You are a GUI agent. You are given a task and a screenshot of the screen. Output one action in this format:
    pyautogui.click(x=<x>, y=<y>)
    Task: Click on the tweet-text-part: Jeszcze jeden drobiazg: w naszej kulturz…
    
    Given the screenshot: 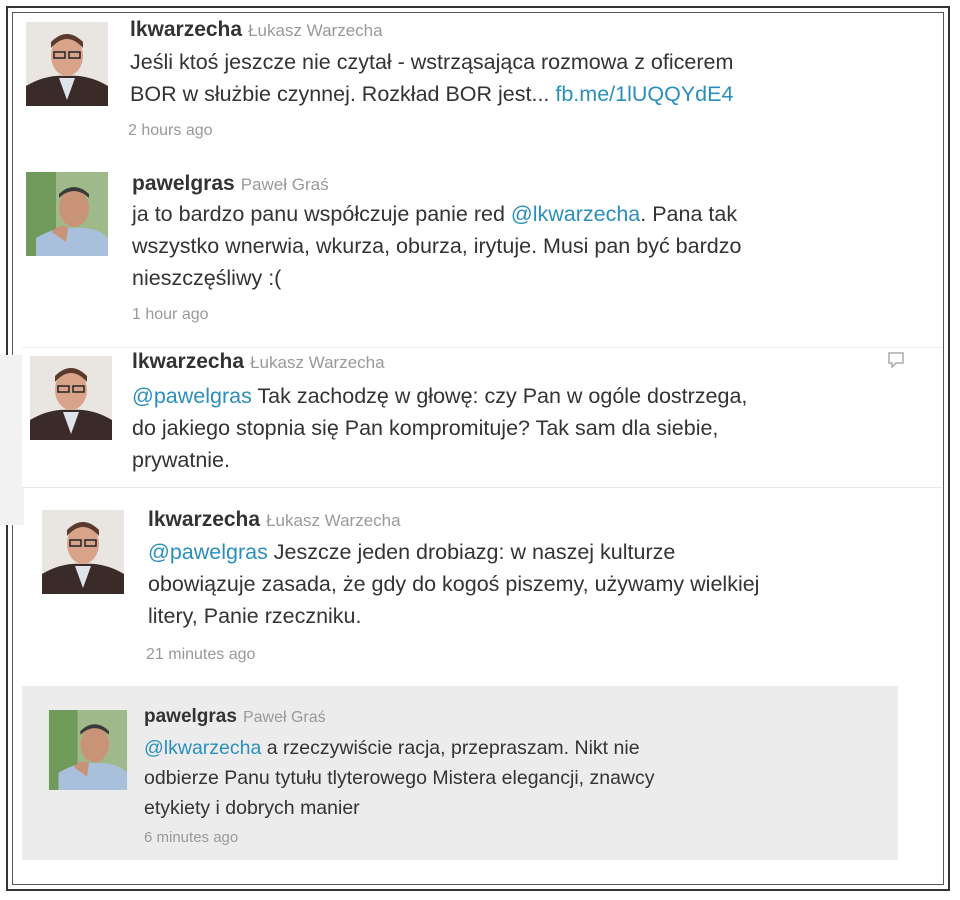 What is the action you would take?
    pyautogui.click(x=471, y=552)
    